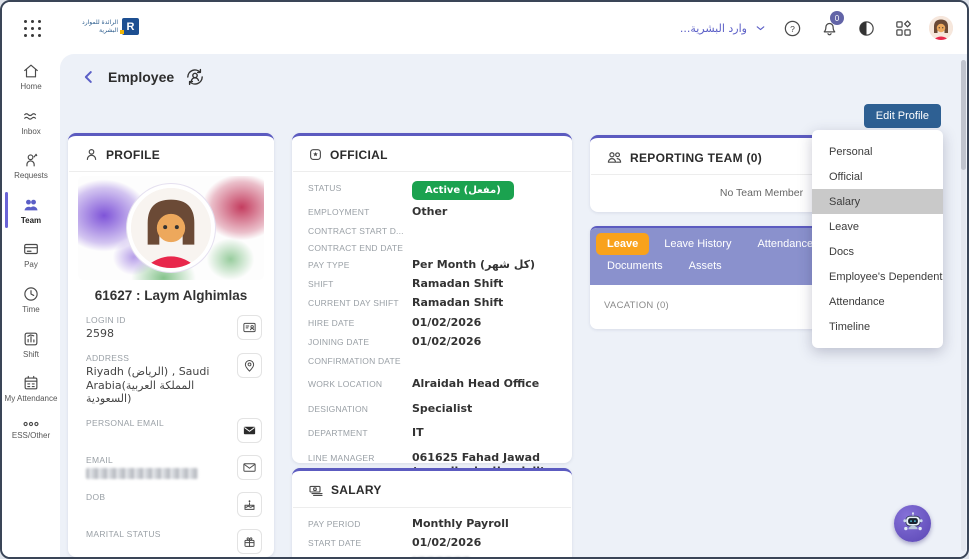 This screenshot has height=559, width=969. I want to click on status-badge: Active (مفعل), so click(463, 190).